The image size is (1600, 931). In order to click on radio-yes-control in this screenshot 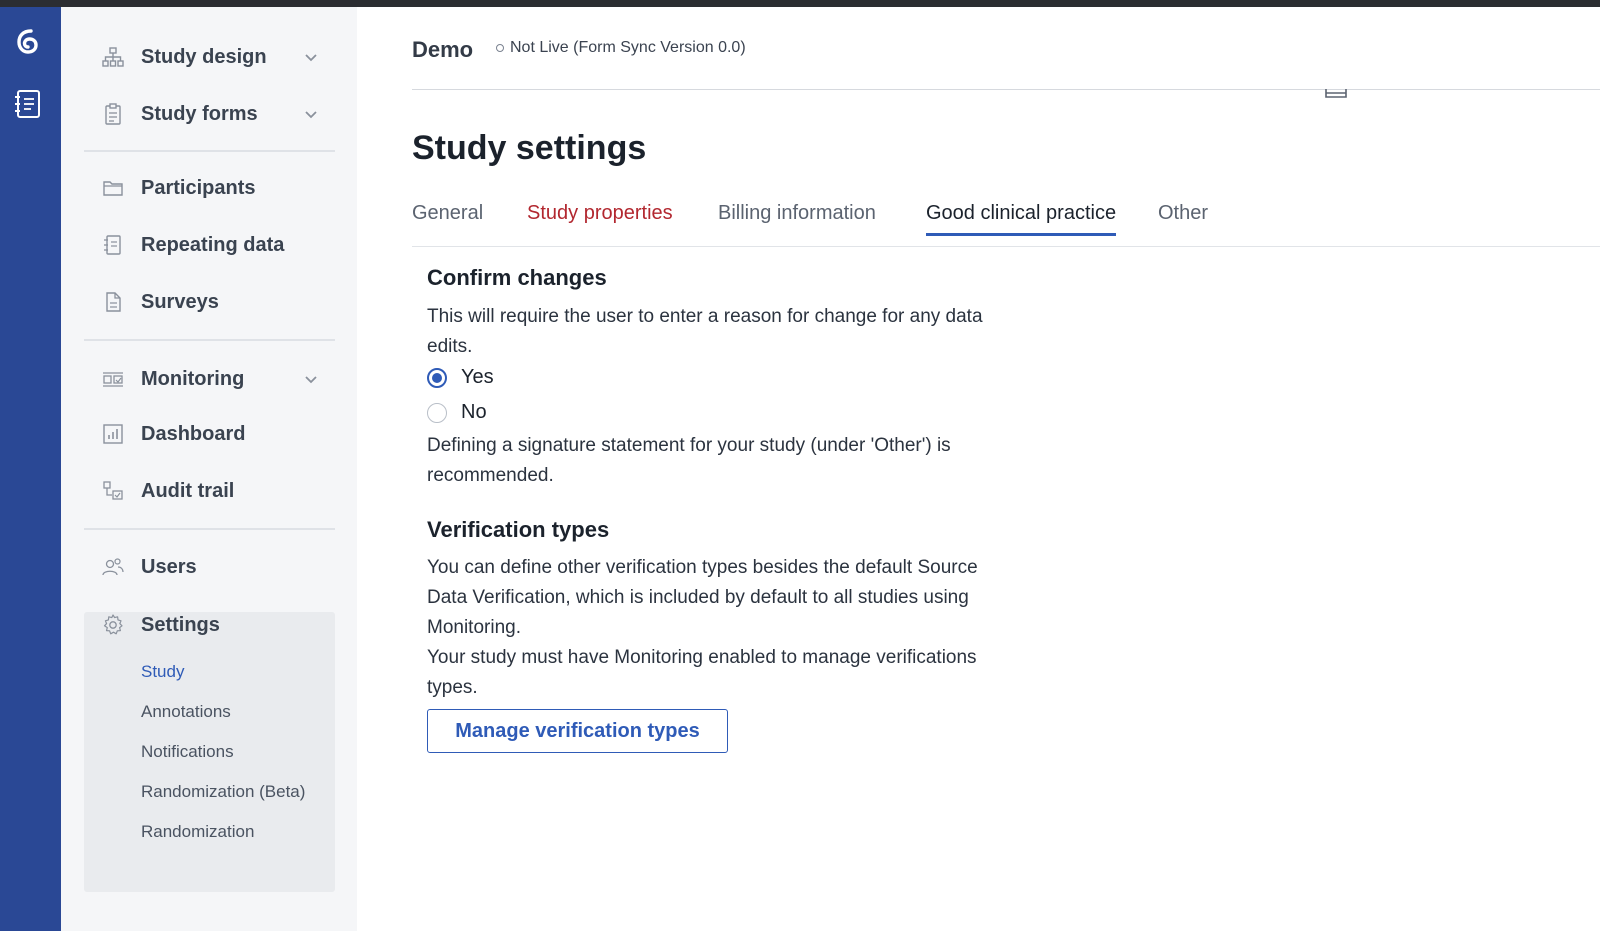, I will do `click(437, 377)`.